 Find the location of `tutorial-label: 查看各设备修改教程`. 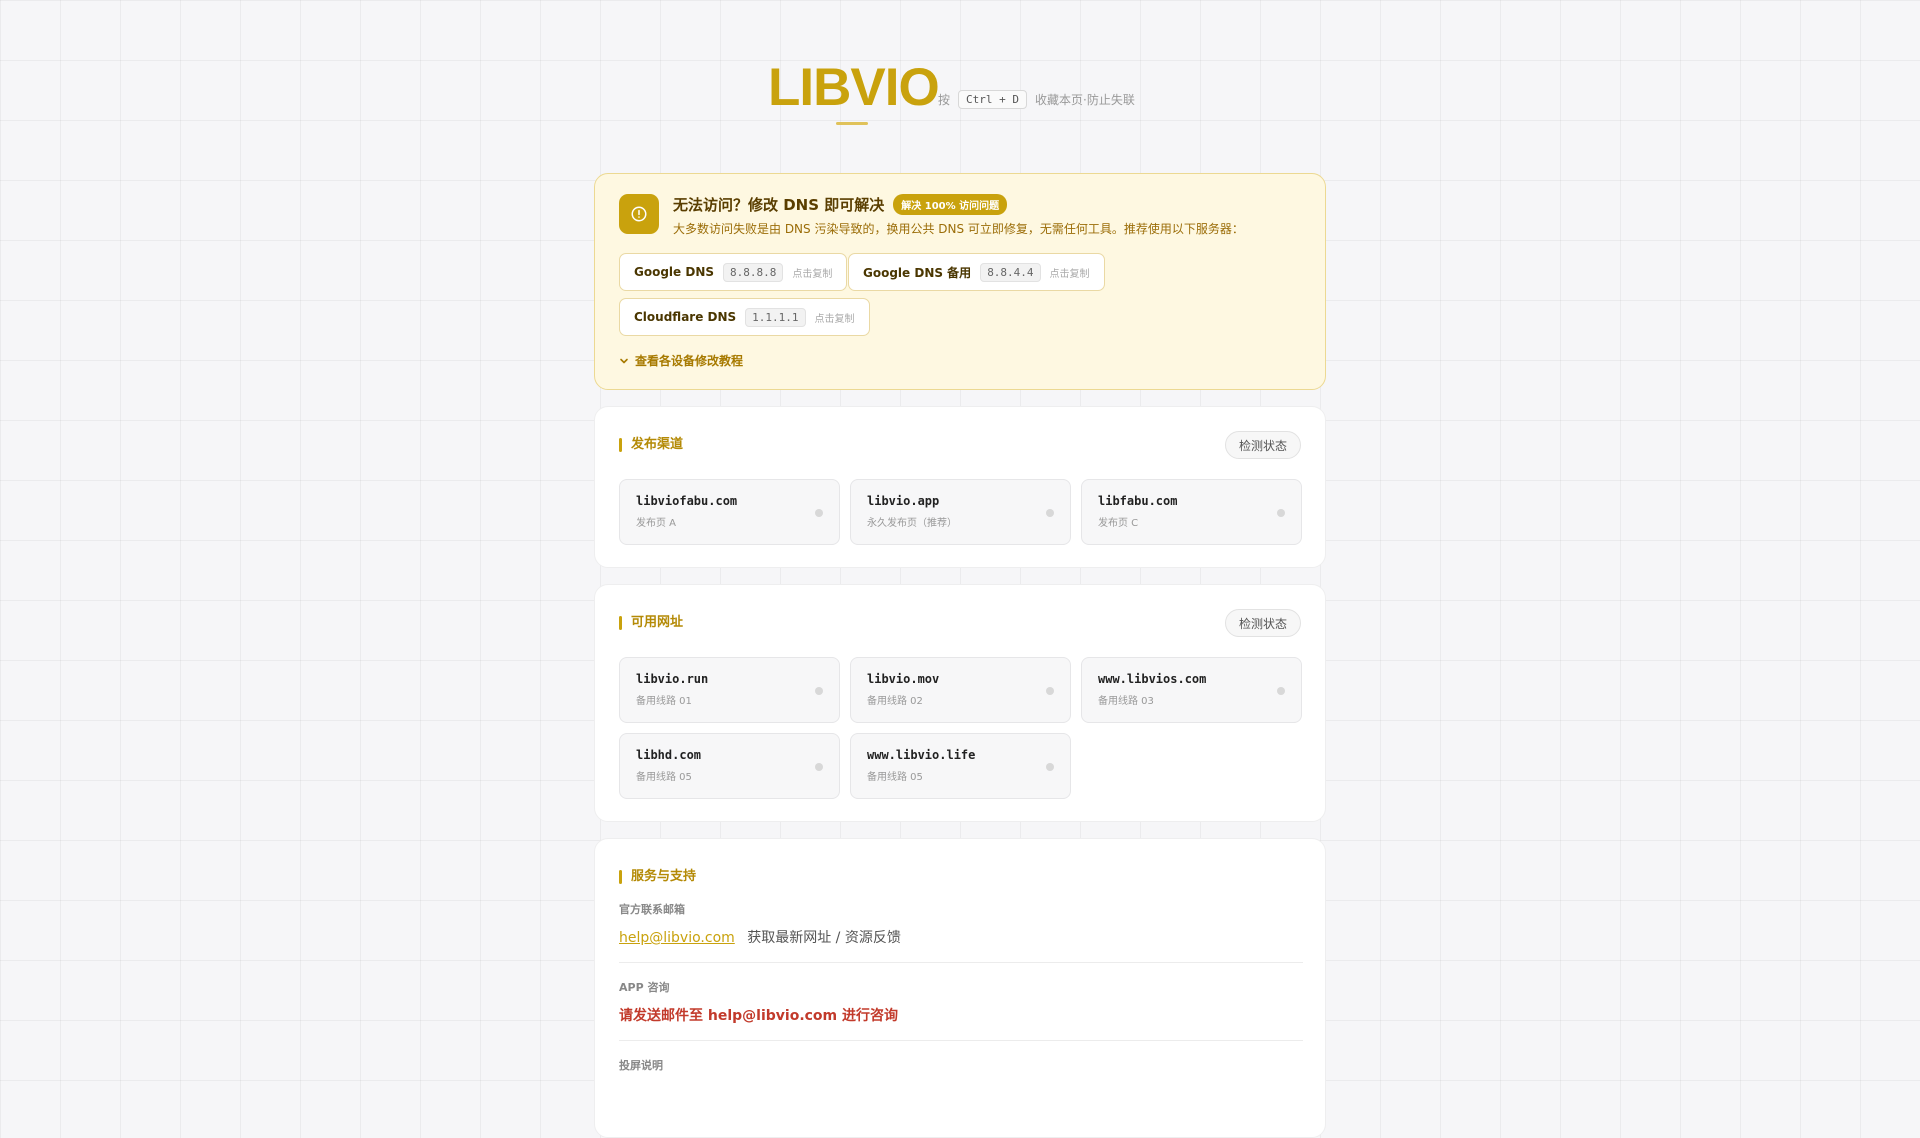

tutorial-label: 查看各设备修改教程 is located at coordinates (689, 361).